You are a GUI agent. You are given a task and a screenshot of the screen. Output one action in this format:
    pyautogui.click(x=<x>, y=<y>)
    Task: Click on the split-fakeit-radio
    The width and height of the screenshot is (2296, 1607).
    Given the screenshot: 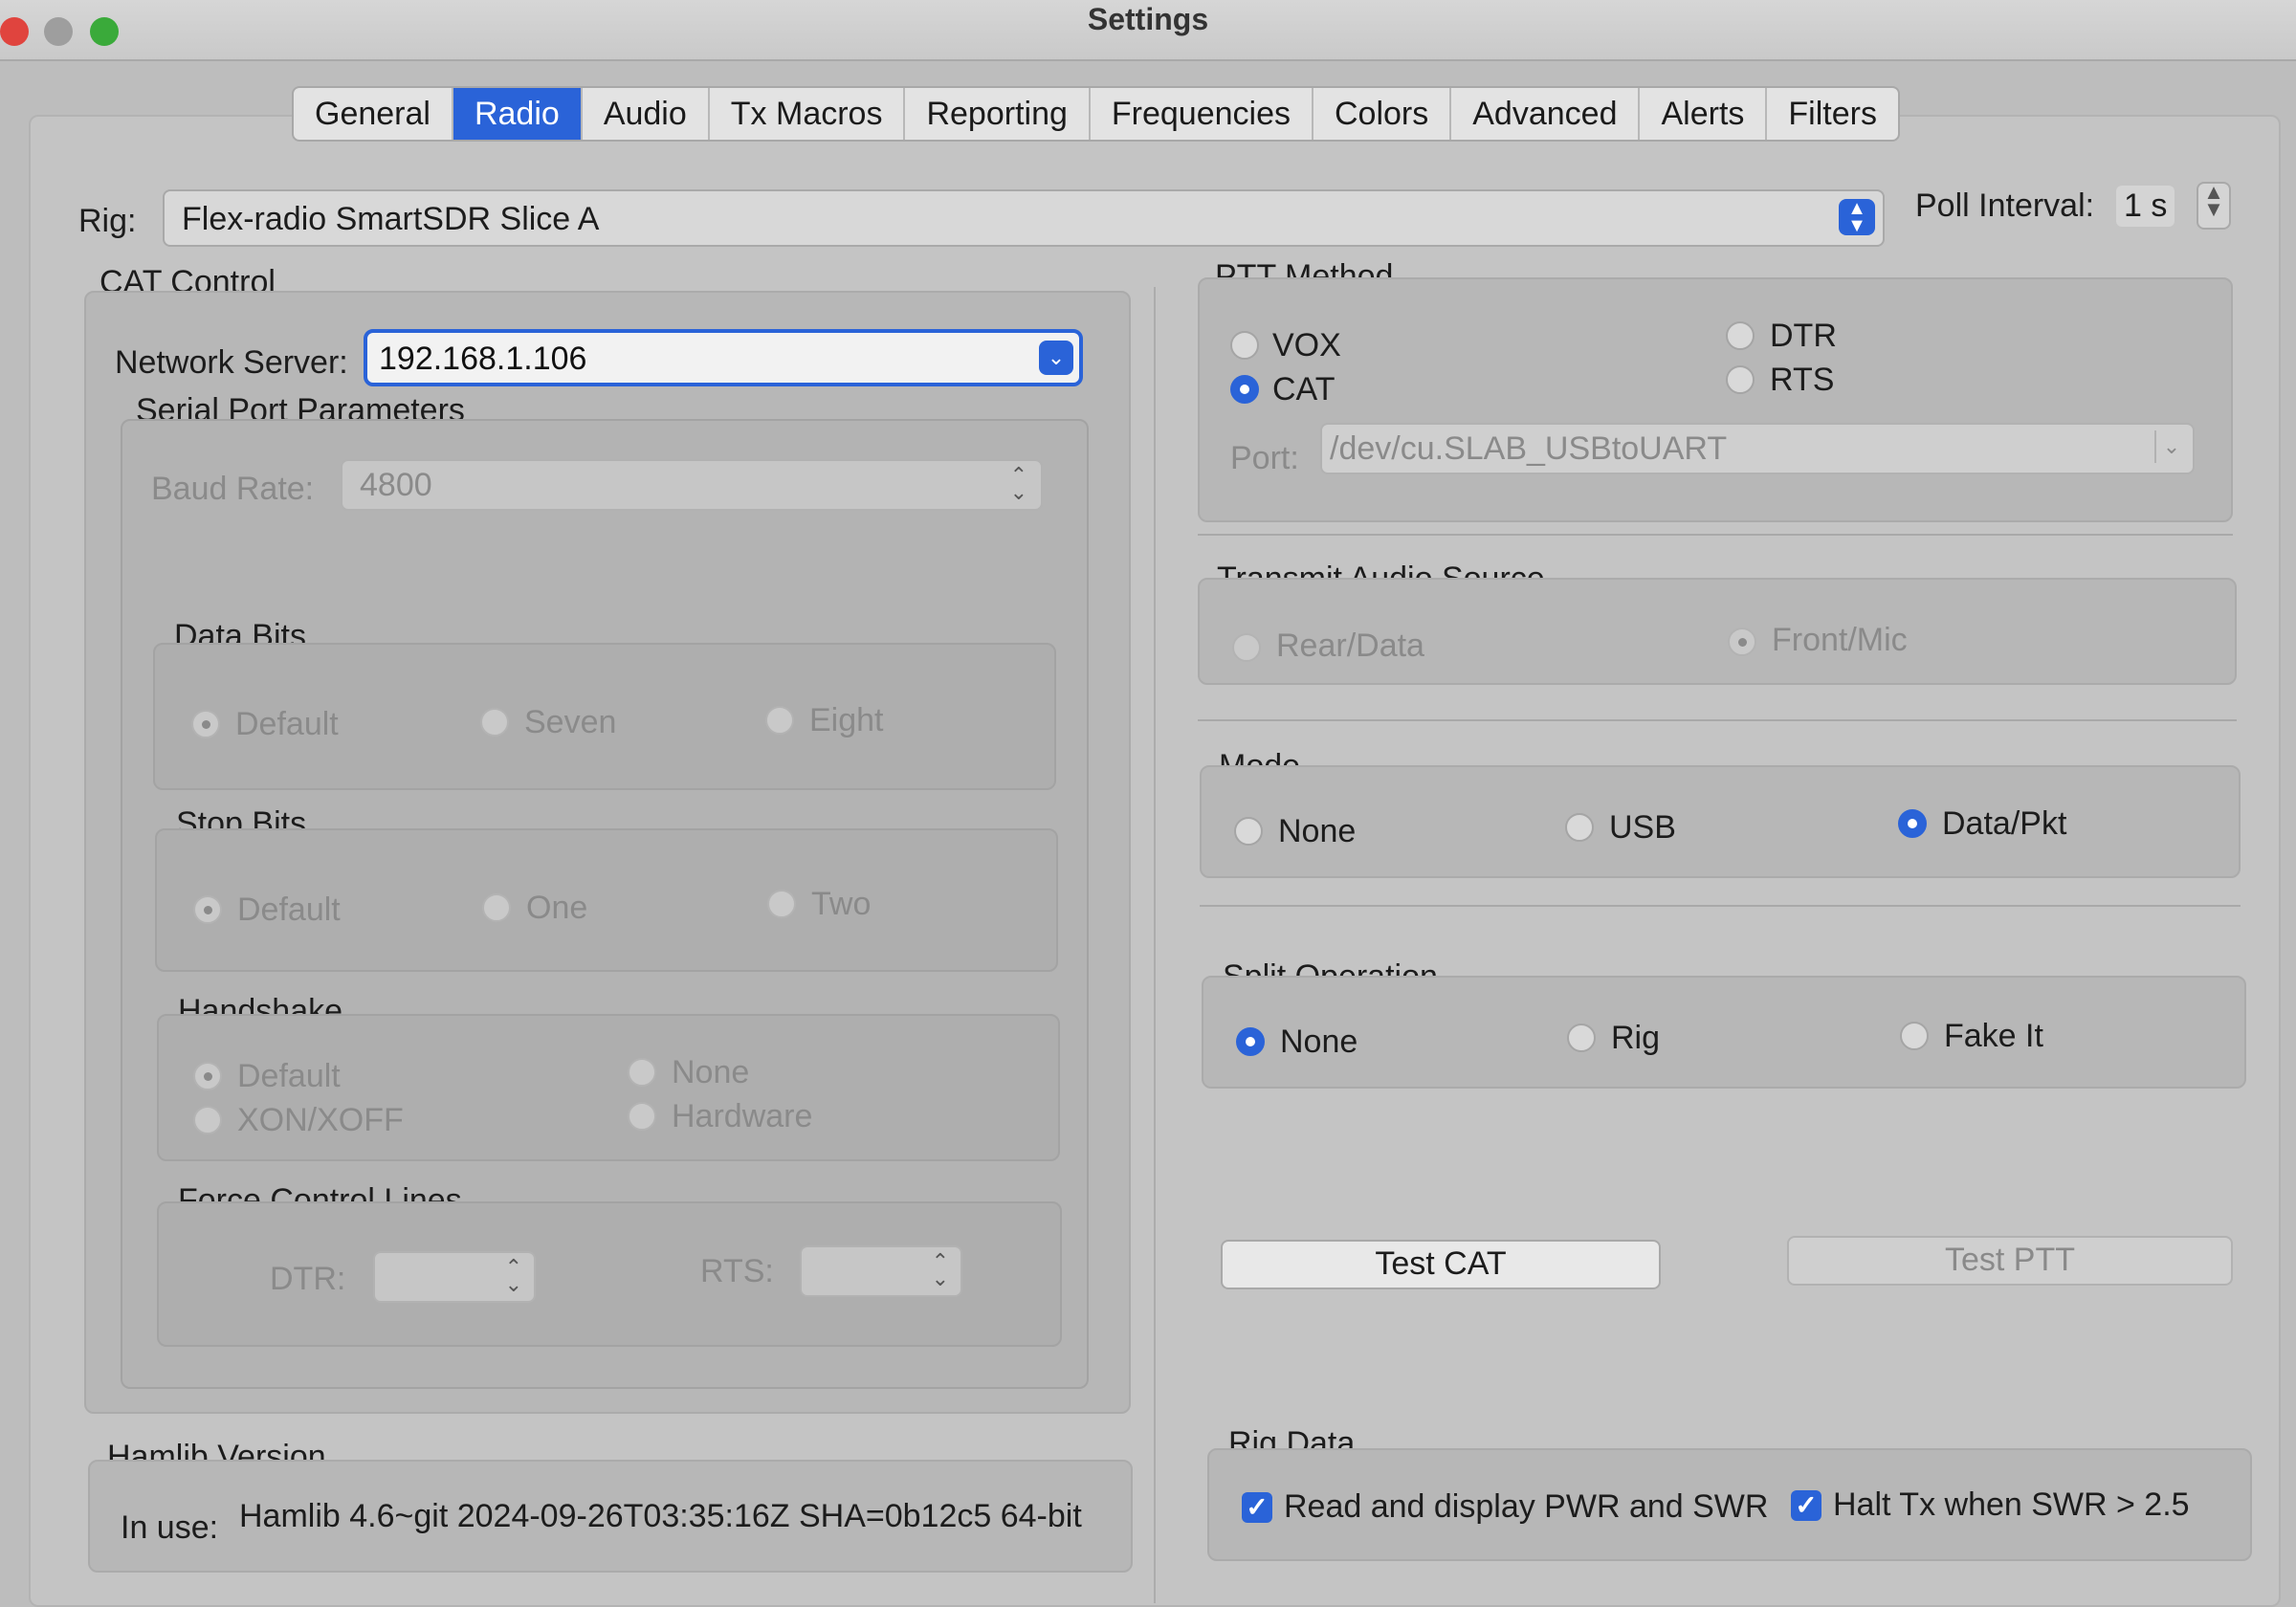 What is the action you would take?
    pyautogui.click(x=1914, y=1036)
    